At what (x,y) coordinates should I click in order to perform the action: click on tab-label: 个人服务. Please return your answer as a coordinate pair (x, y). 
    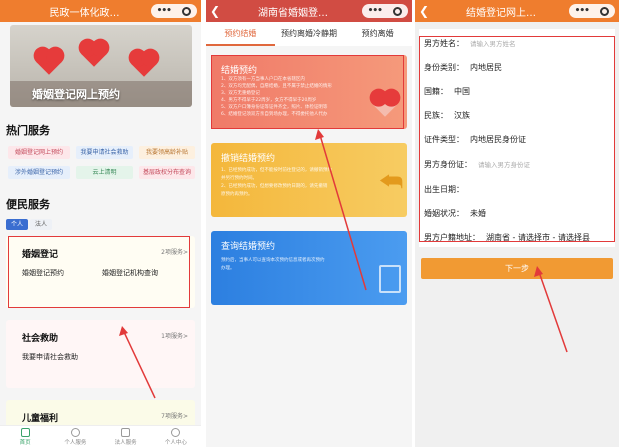
    Looking at the image, I should click on (75, 443).